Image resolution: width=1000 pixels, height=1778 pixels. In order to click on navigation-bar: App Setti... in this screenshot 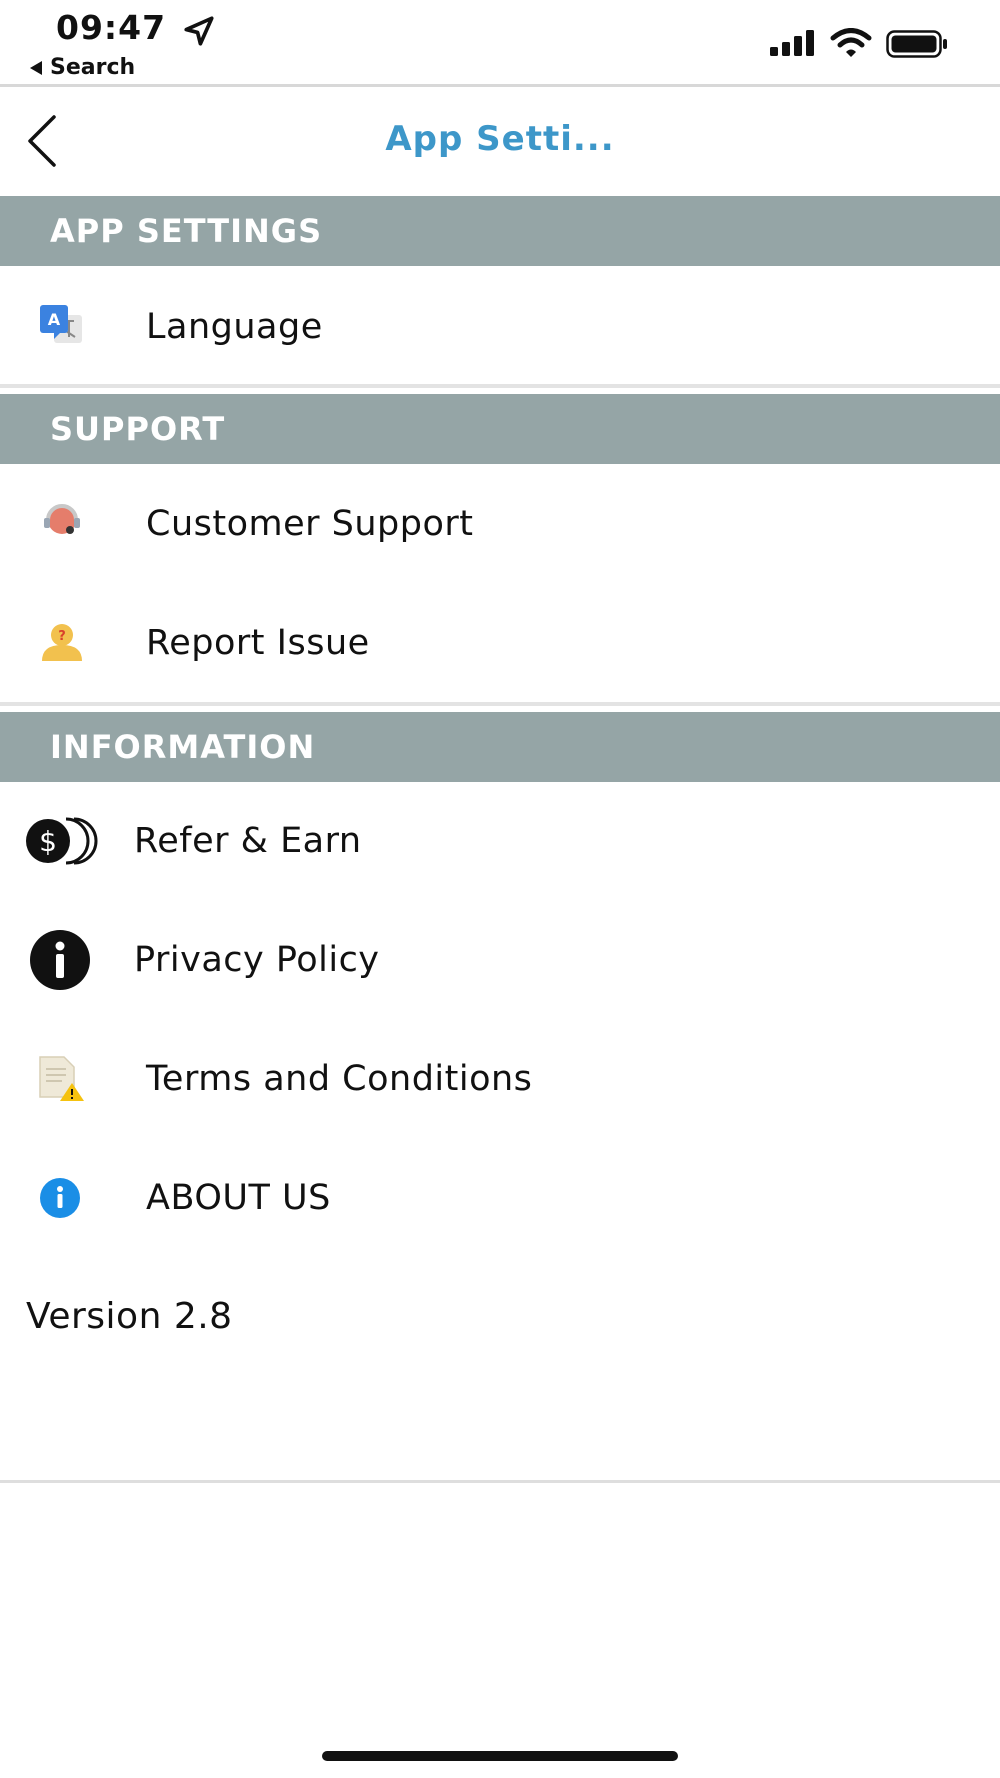, I will do `click(500, 141)`.